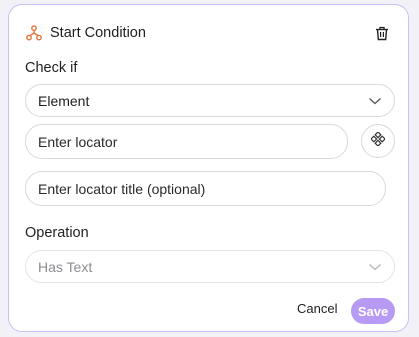 The image size is (419, 337). What do you see at coordinates (208, 33) in the screenshot?
I see `card-header: Start Condition` at bounding box center [208, 33].